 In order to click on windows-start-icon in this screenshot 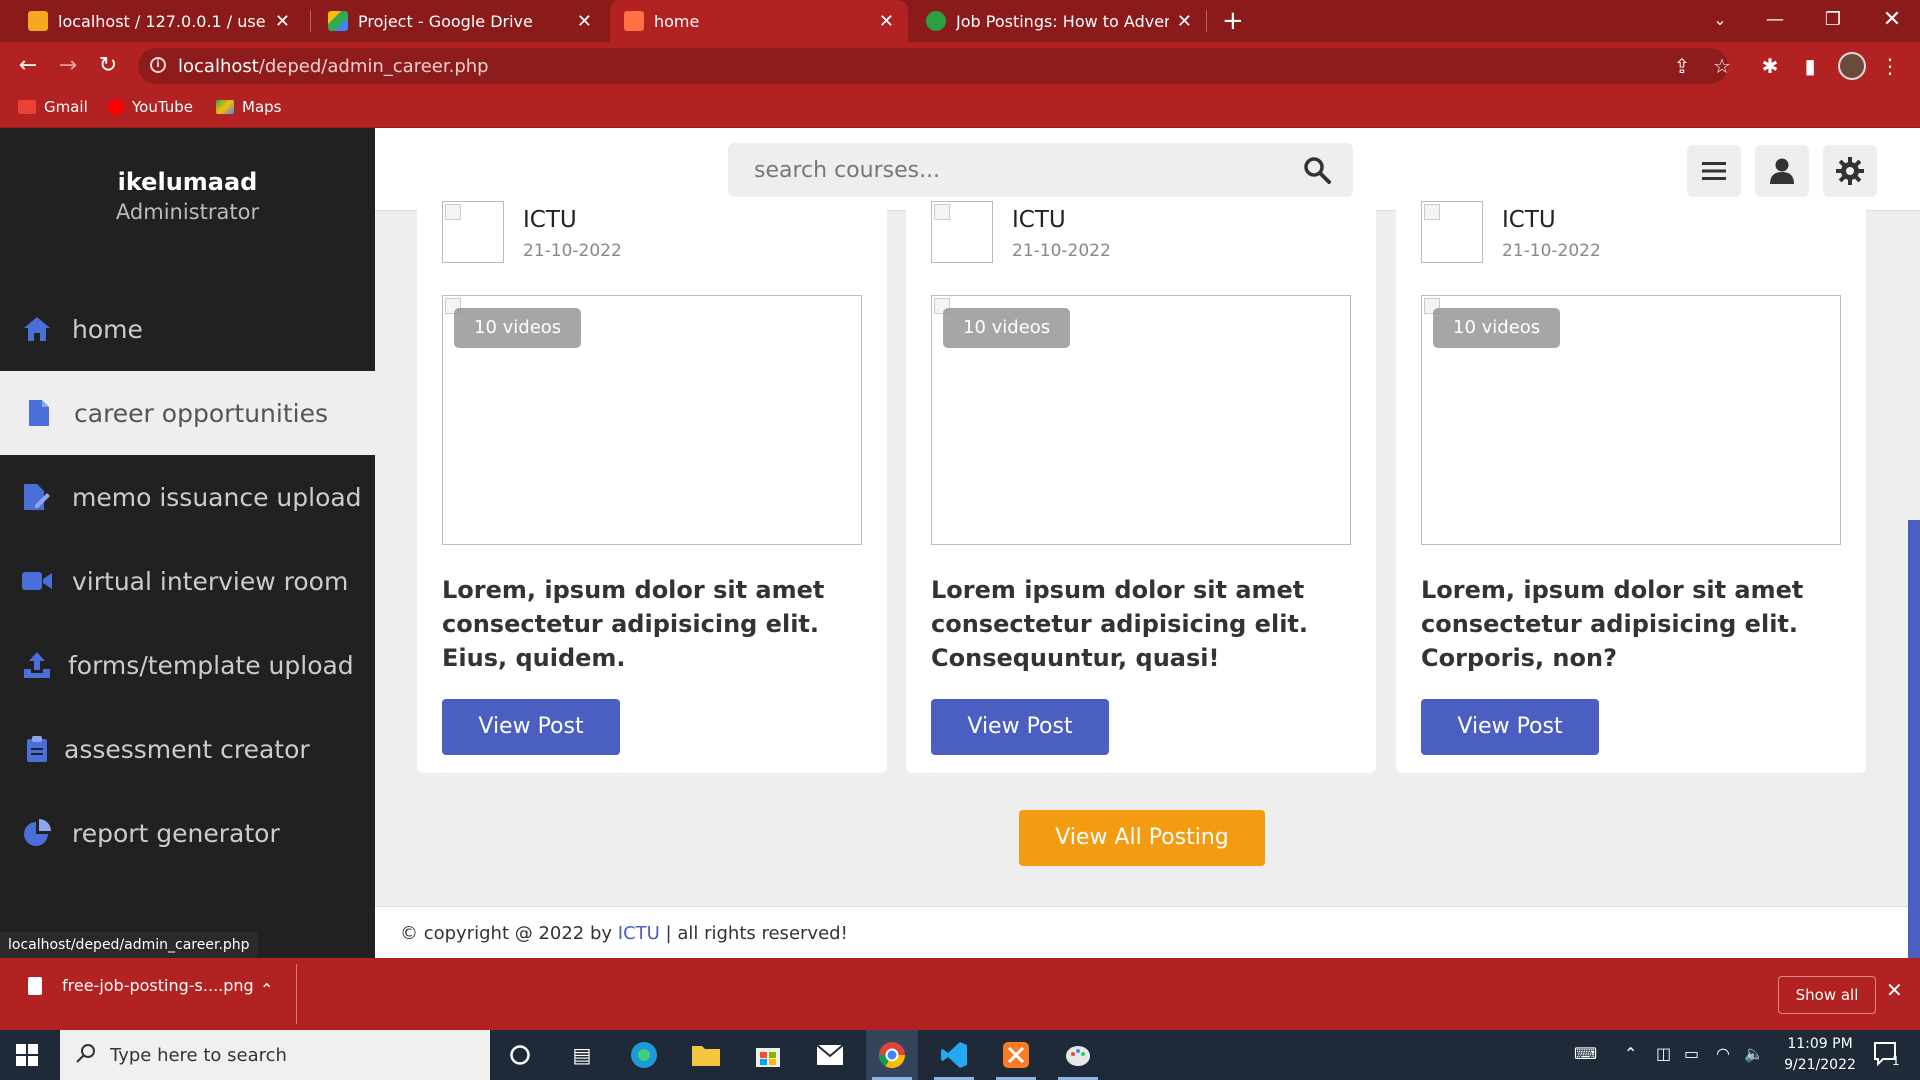, I will do `click(27, 1055)`.